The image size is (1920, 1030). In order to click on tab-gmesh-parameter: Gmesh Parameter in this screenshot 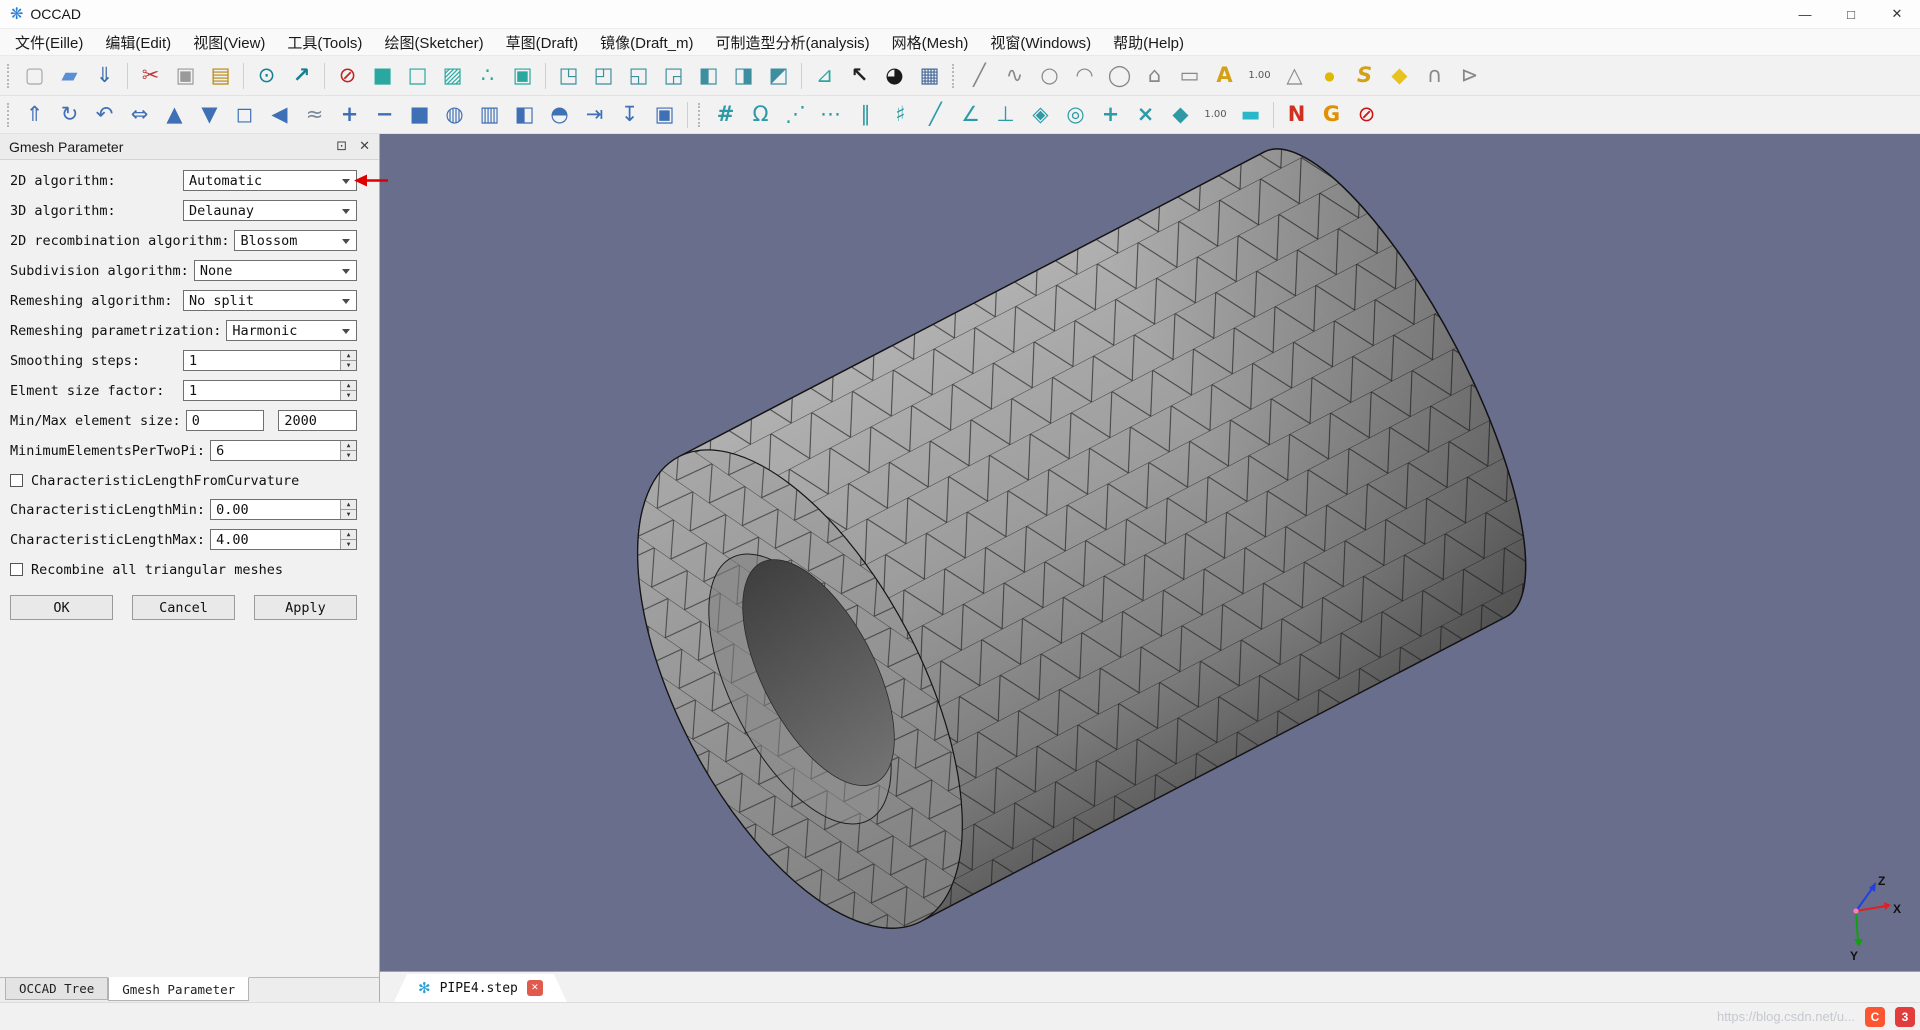, I will do `click(179, 989)`.